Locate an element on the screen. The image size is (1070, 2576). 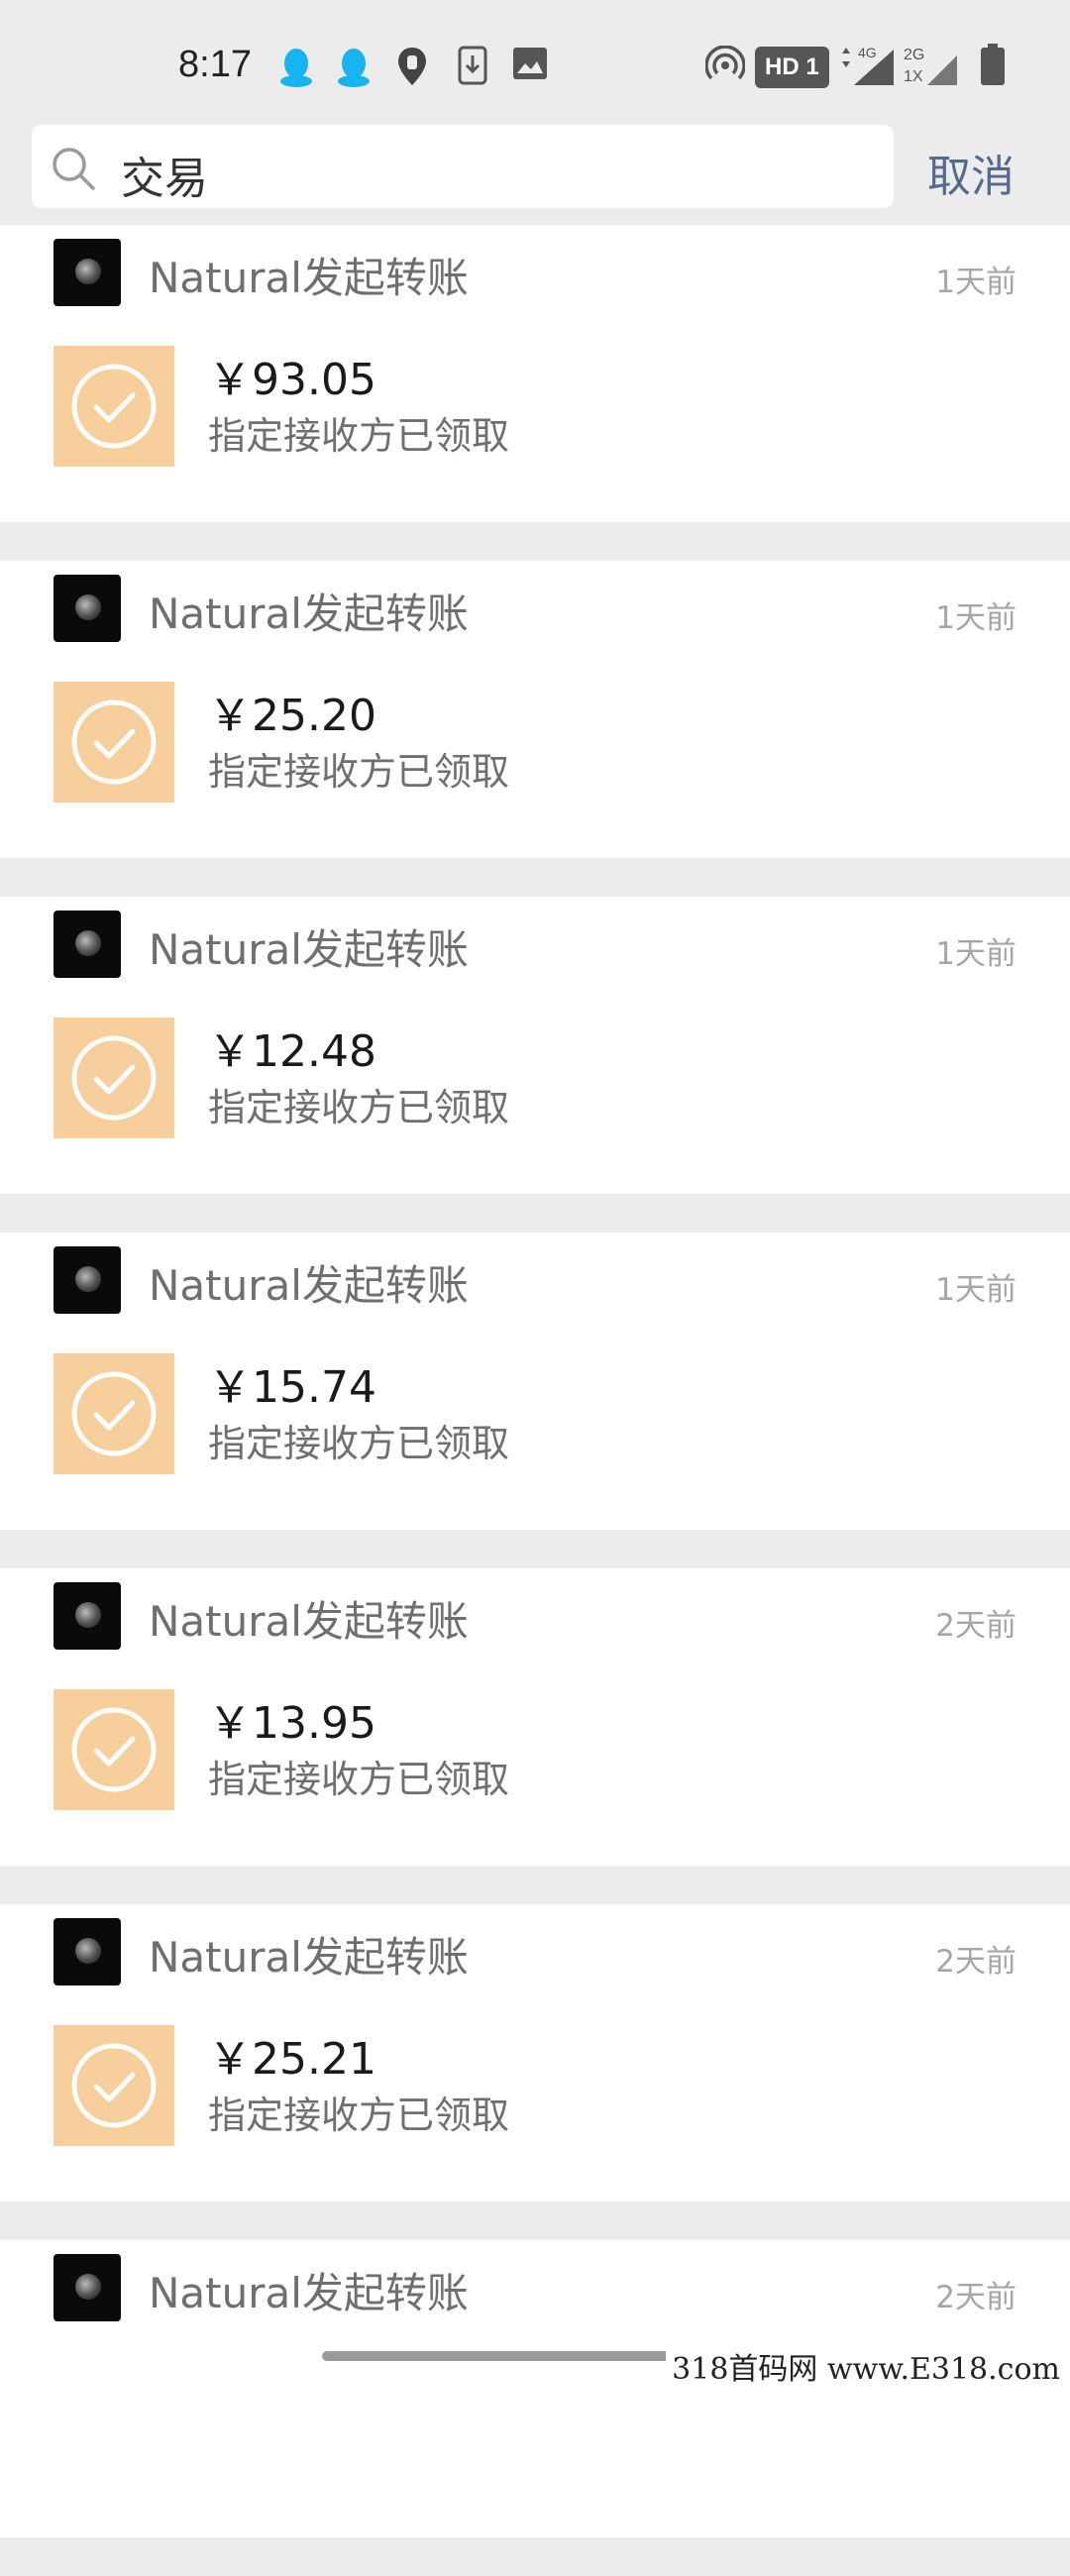
search-input: 交易 is located at coordinates (463, 166).